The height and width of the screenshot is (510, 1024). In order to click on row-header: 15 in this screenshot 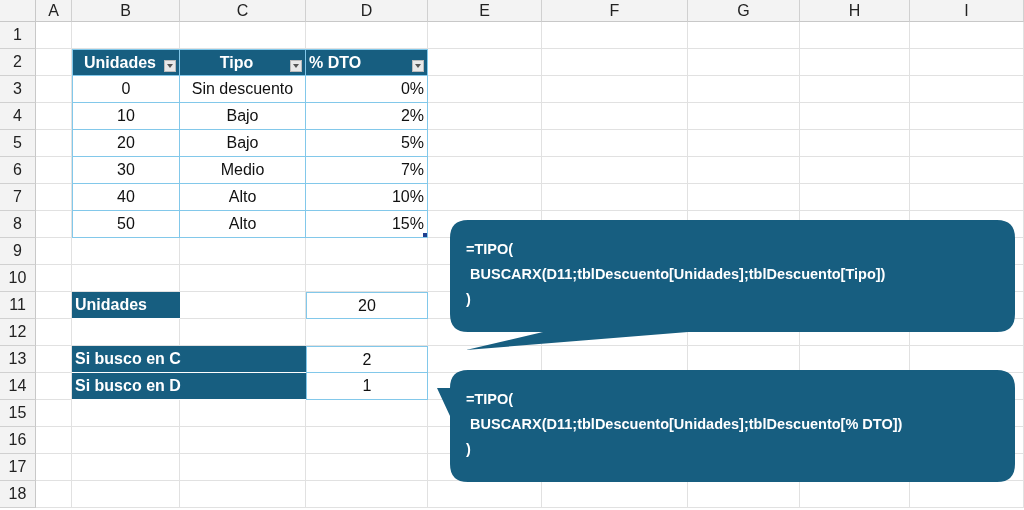, I will do `click(18, 413)`.